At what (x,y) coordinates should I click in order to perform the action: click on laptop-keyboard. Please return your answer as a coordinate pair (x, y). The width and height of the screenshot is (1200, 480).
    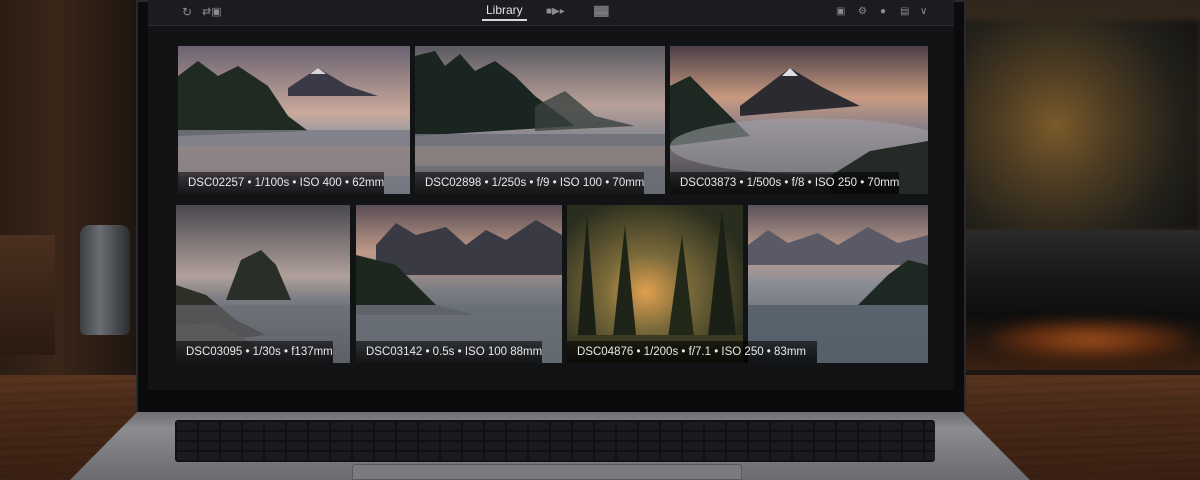
    Looking at the image, I should click on (555, 441).